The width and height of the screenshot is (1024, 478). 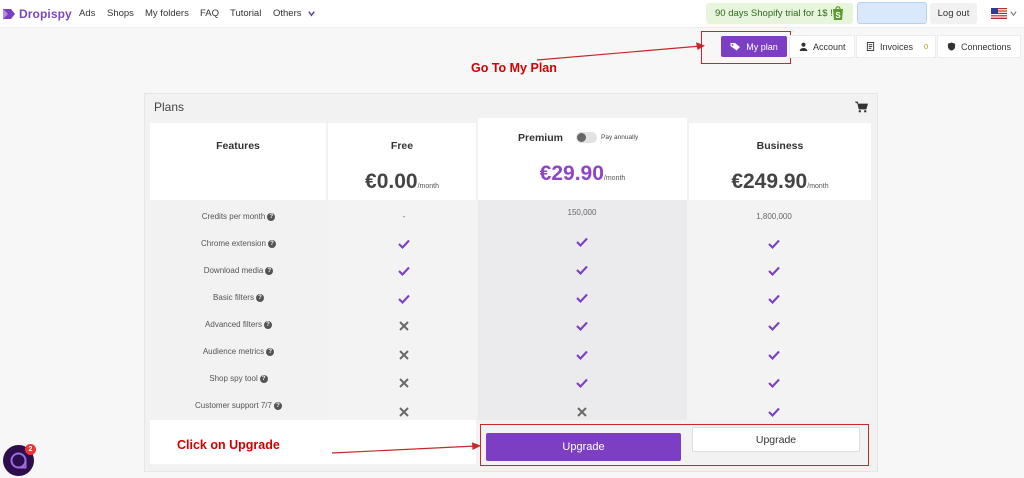 I want to click on plans-title: Plans, so click(x=169, y=107).